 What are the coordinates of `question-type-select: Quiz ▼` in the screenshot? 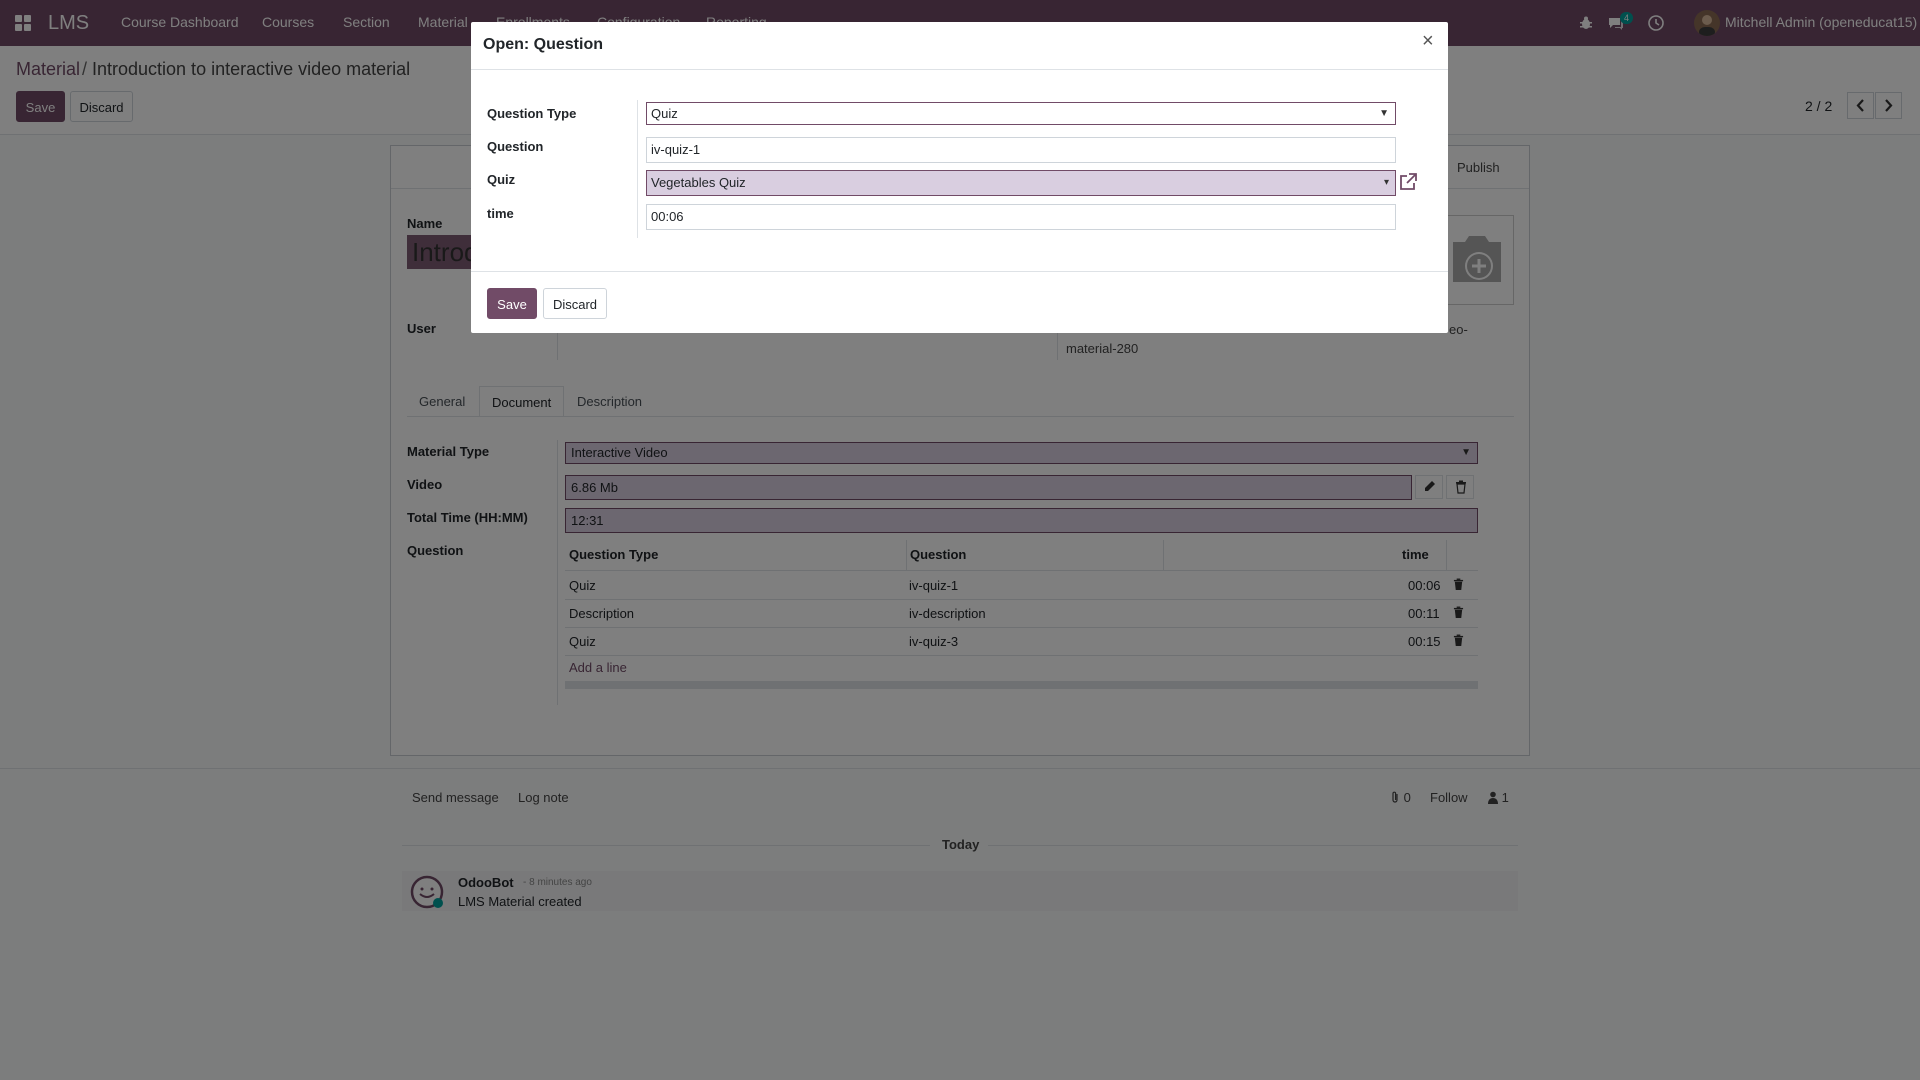 It's located at (1021, 113).